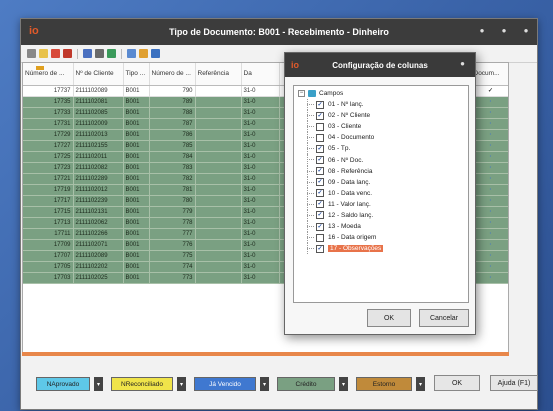 The image size is (553, 411). What do you see at coordinates (63, 384) in the screenshot?
I see `legend-item: NAprovado` at bounding box center [63, 384].